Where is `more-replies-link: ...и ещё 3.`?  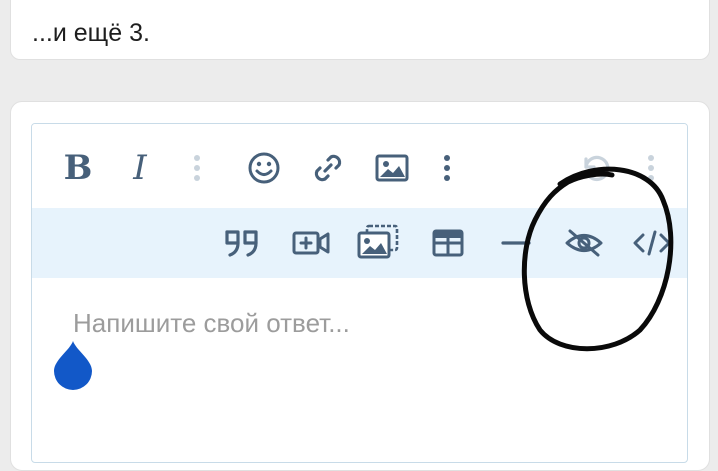 more-replies-link: ...и ещё 3. is located at coordinates (91, 33).